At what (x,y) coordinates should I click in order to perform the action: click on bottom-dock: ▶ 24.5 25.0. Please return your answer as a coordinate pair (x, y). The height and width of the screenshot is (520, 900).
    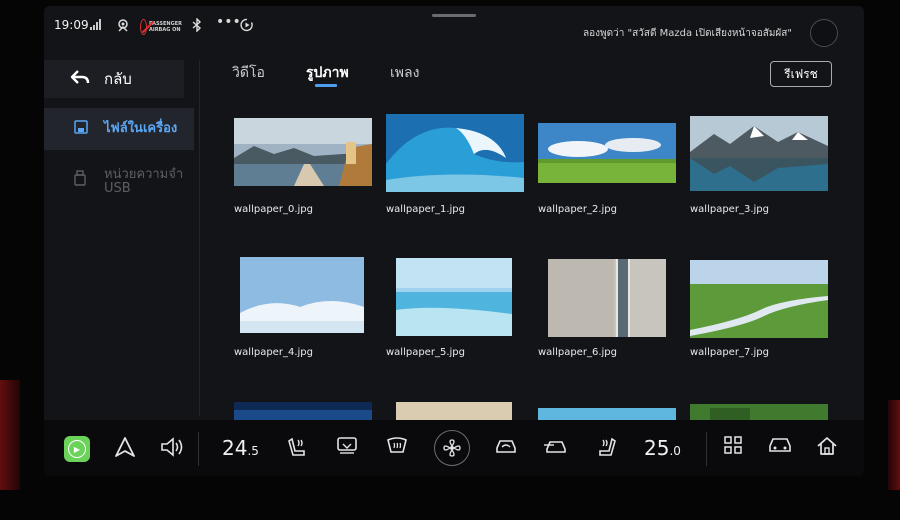
    Looking at the image, I should click on (454, 448).